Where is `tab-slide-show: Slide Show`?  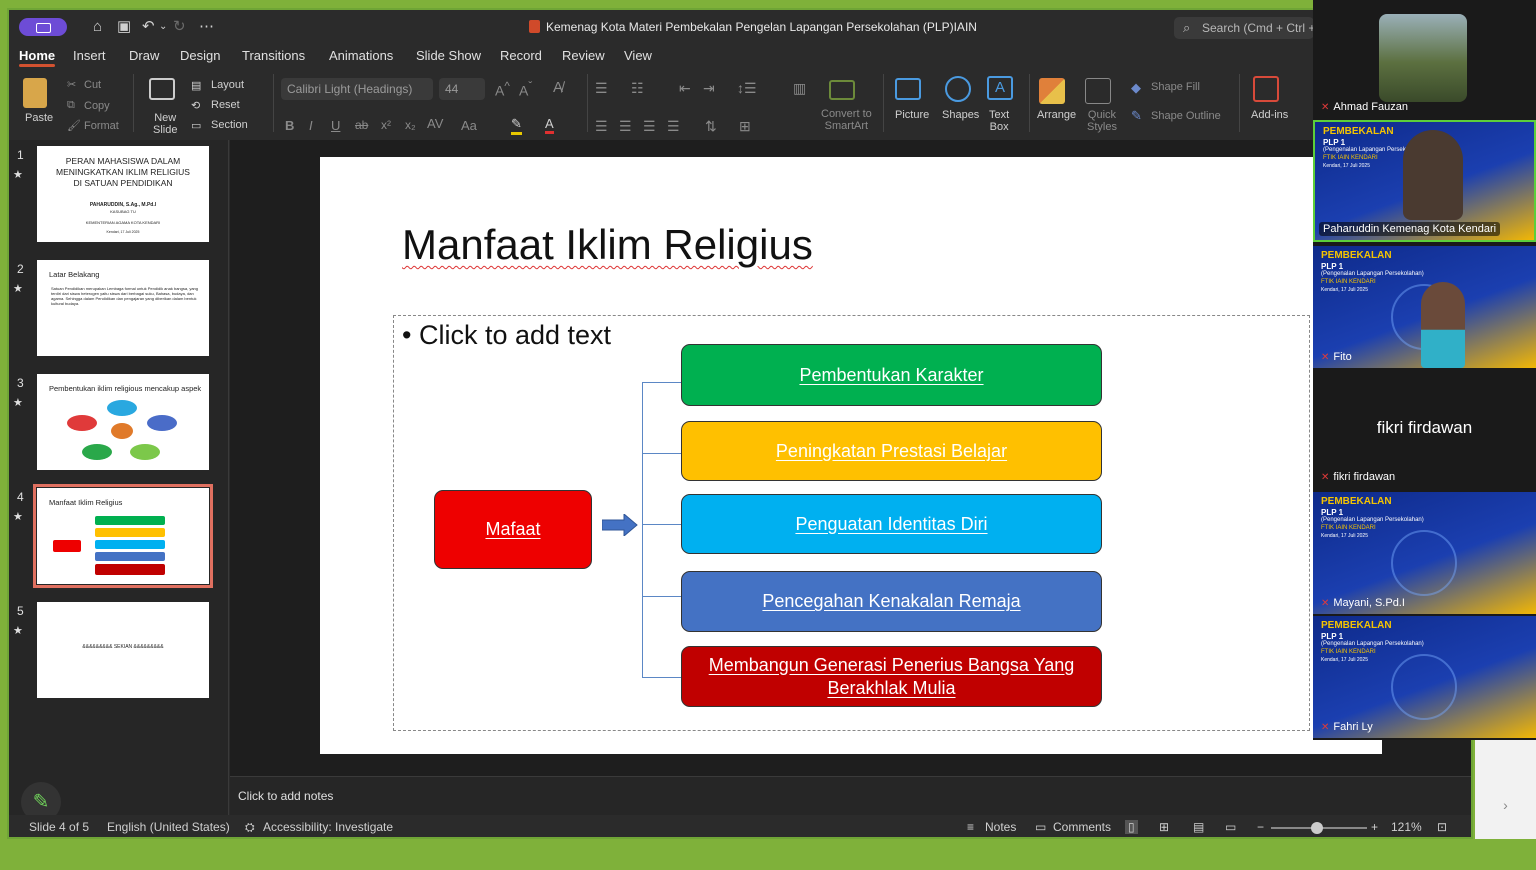
tab-slide-show: Slide Show is located at coordinates (448, 55).